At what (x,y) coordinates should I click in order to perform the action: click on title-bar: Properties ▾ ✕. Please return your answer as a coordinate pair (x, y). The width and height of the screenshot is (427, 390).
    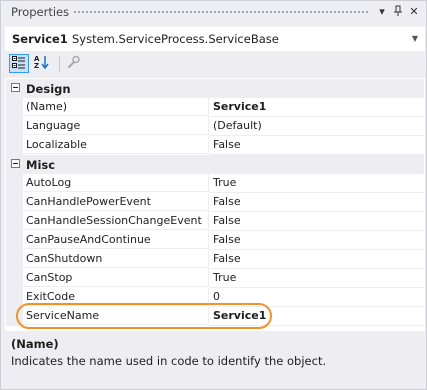
    Looking at the image, I should click on (213, 12).